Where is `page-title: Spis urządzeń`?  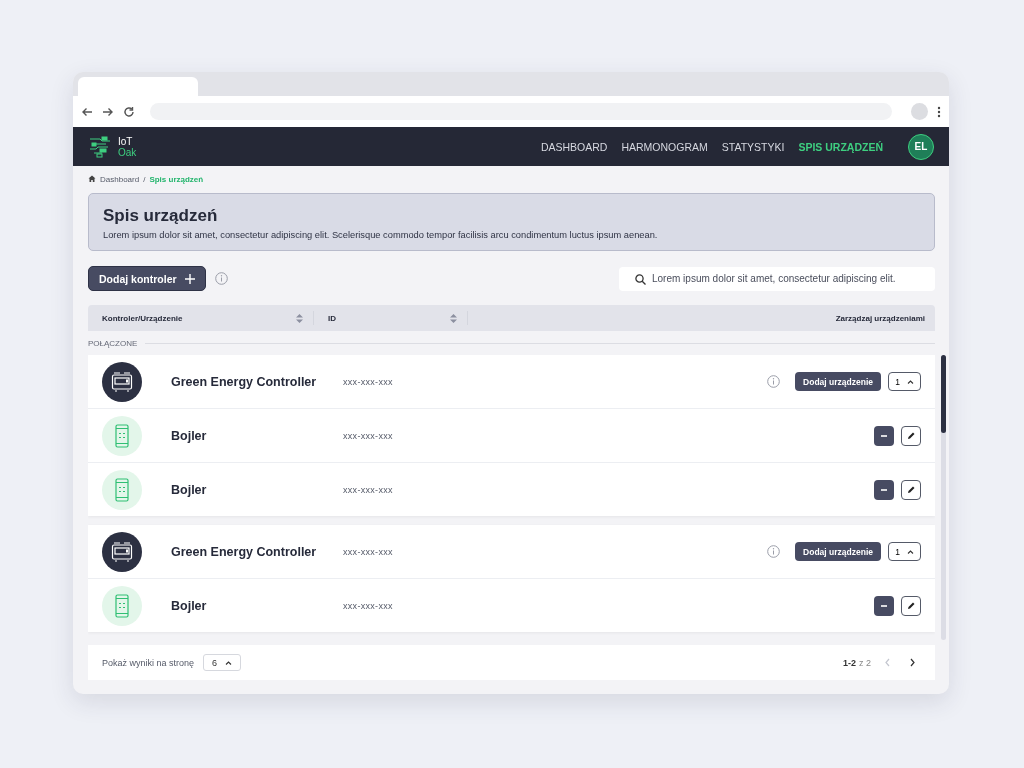
page-title: Spis urządzeń is located at coordinates (161, 216).